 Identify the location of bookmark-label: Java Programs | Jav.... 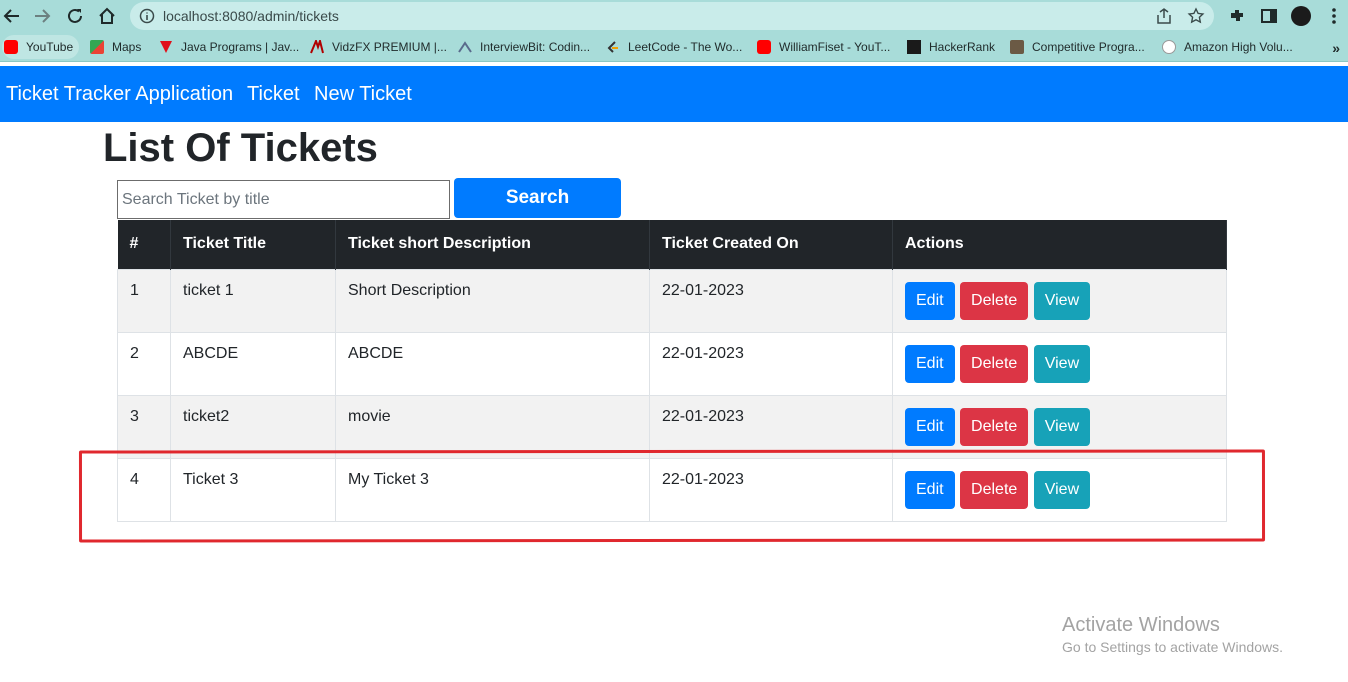
(240, 47).